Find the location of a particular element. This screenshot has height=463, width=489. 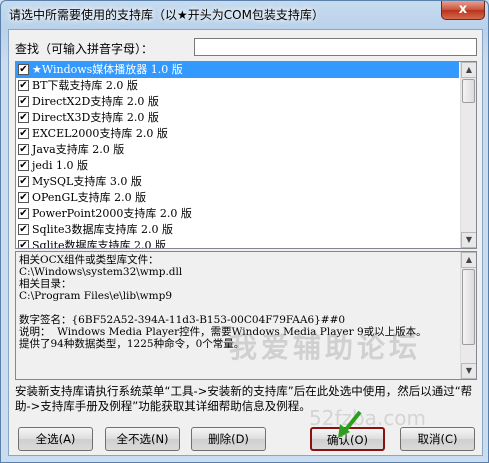

library-item-label: jedi 1.0 版 is located at coordinates (60, 165).